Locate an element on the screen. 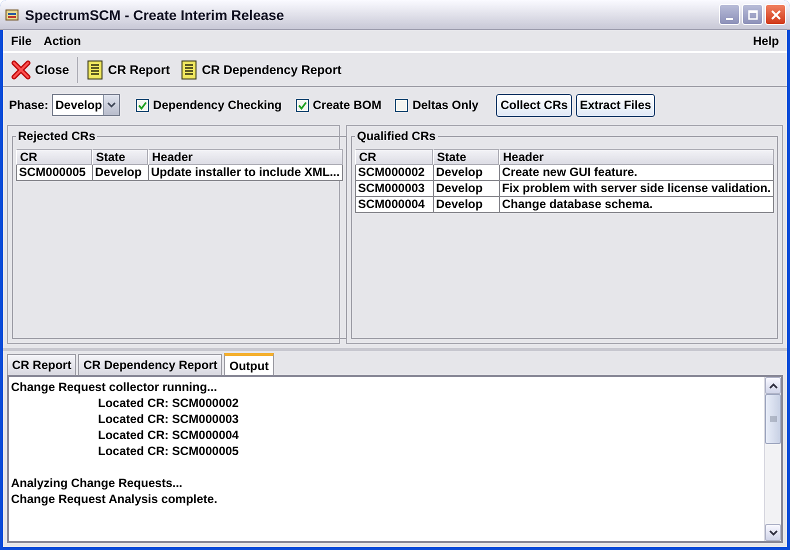  table-cell: SCM000005 is located at coordinates (55, 173).